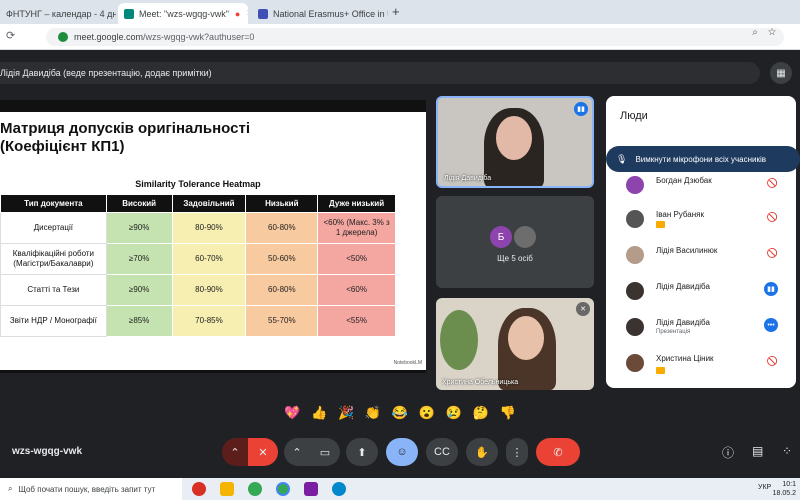 The width and height of the screenshot is (800, 500). Describe the element at coordinates (109, 37) in the screenshot. I see `url-host: meet.google.com` at that location.